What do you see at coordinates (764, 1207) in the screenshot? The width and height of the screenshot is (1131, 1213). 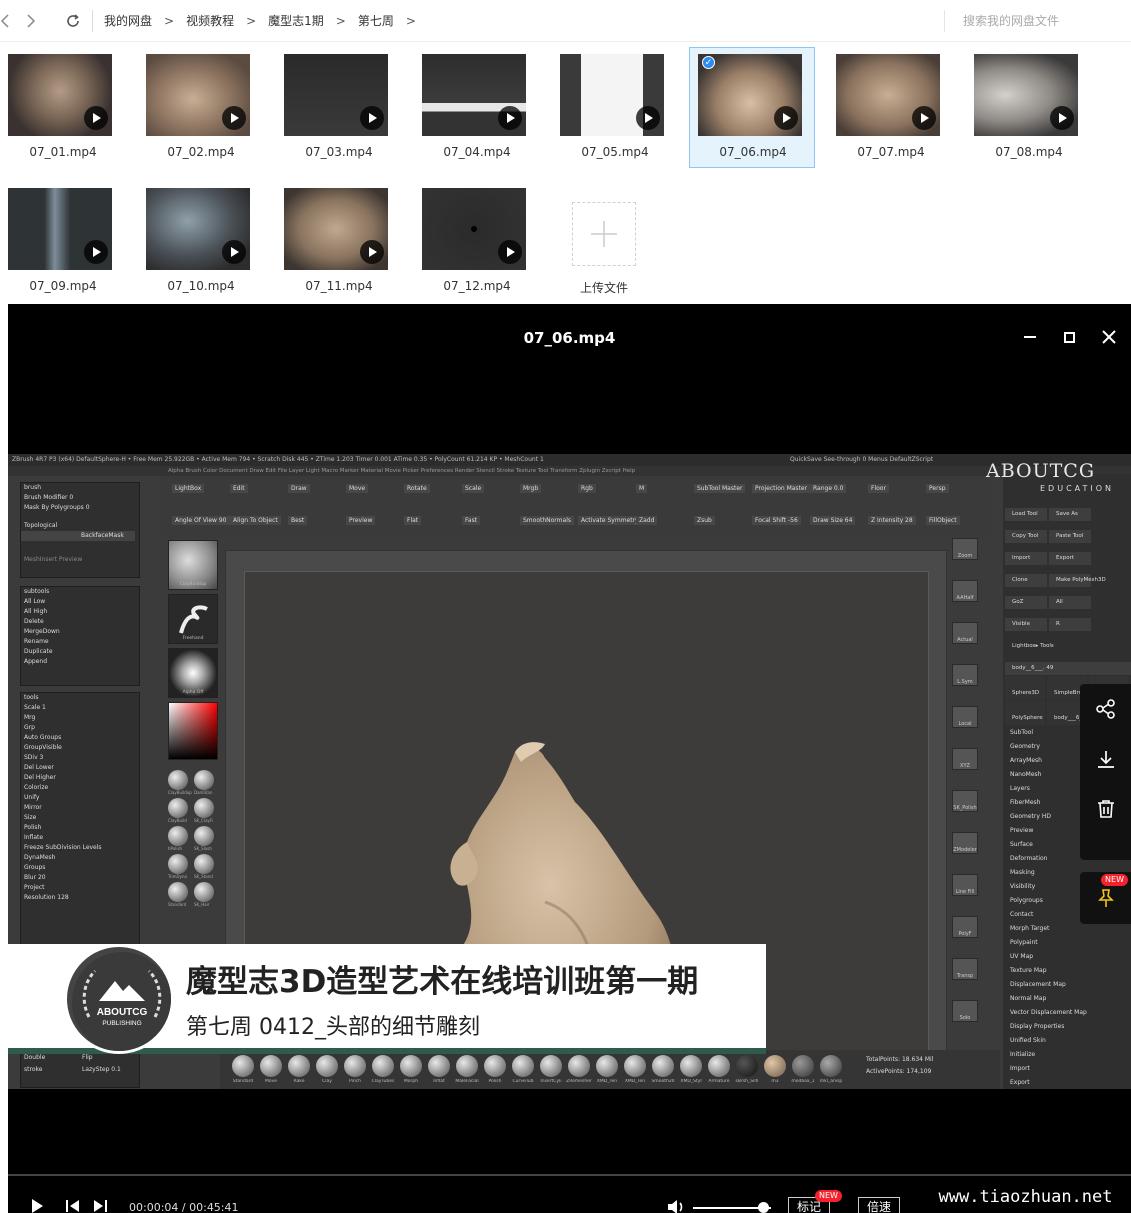 I see `volume-slider-handle` at bounding box center [764, 1207].